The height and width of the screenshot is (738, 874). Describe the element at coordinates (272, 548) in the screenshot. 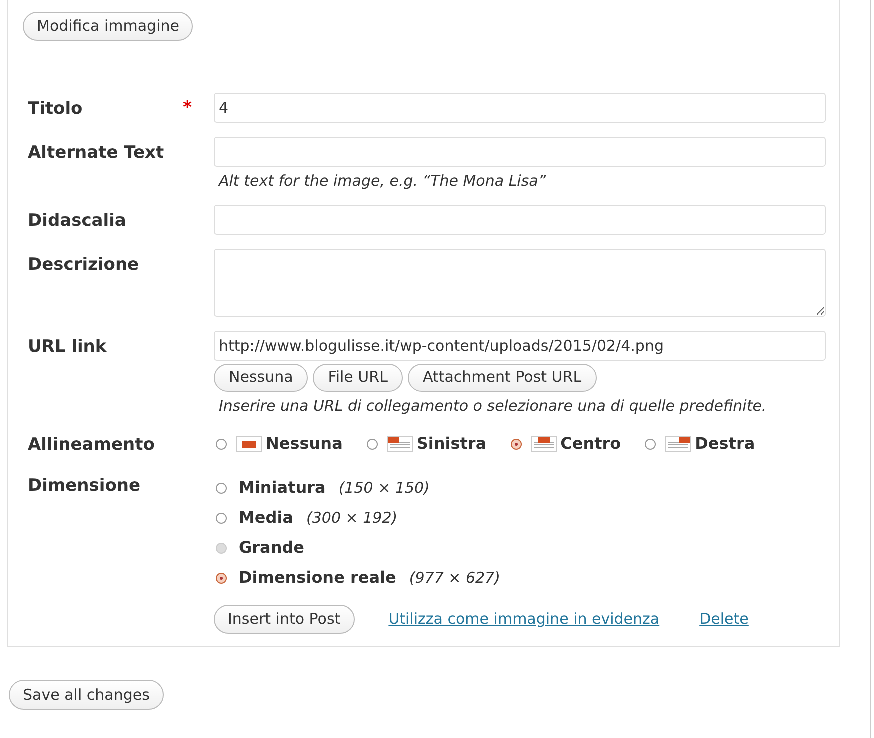

I see `radio-label: Grande` at that location.